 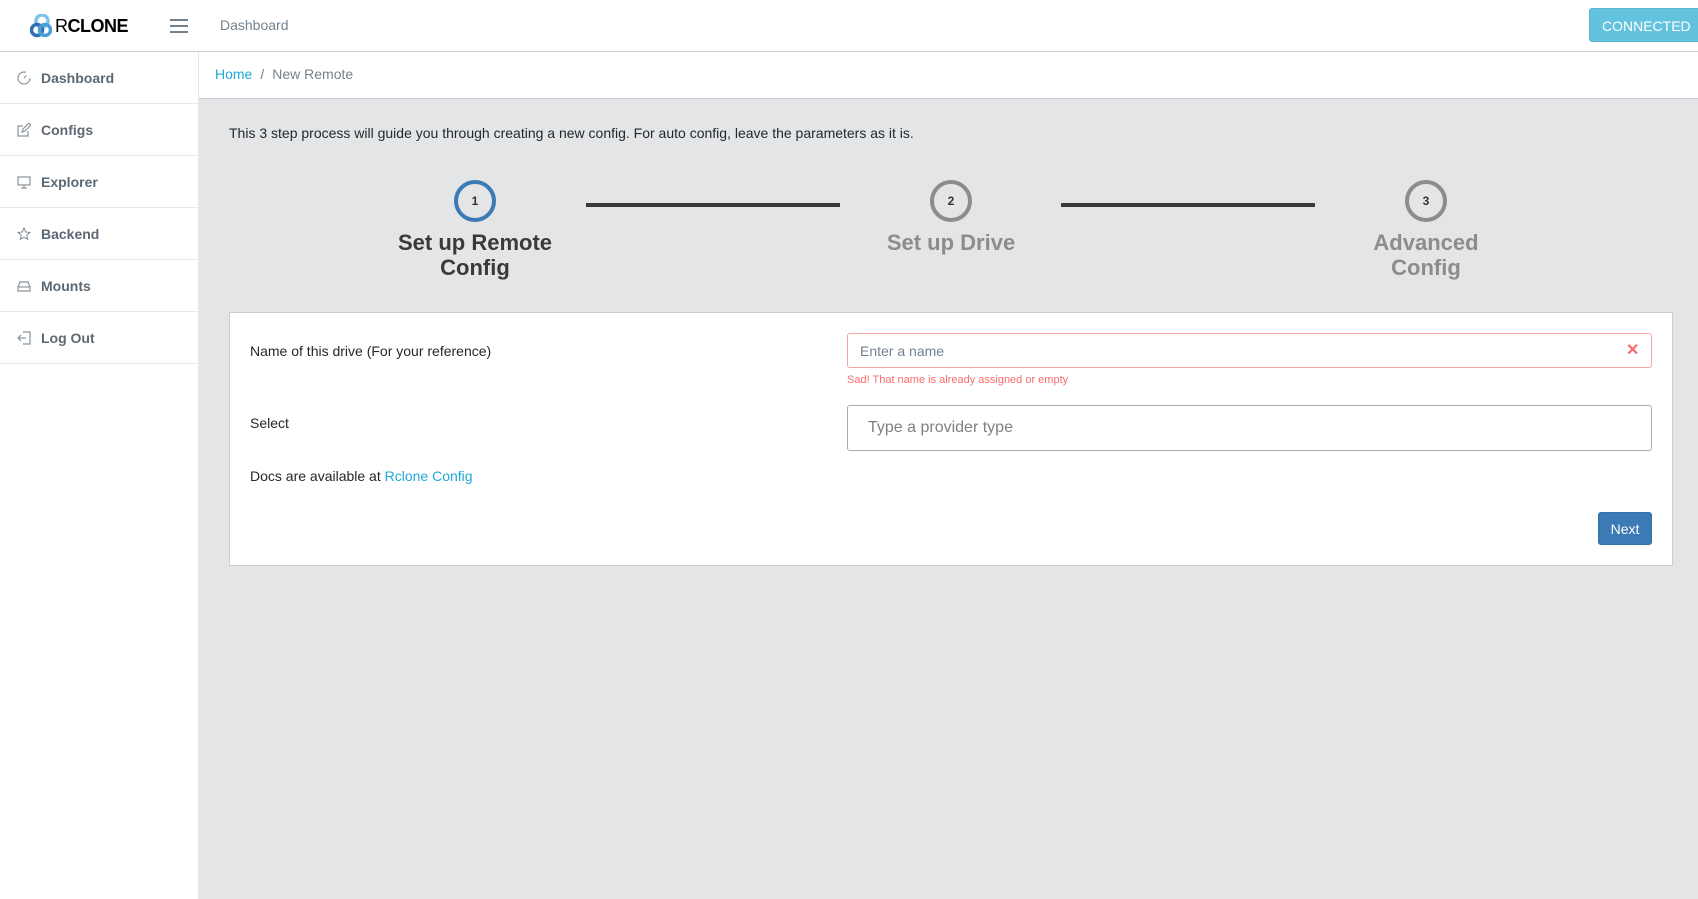 What do you see at coordinates (67, 129) in the screenshot?
I see `sidebar-item-label: Configs` at bounding box center [67, 129].